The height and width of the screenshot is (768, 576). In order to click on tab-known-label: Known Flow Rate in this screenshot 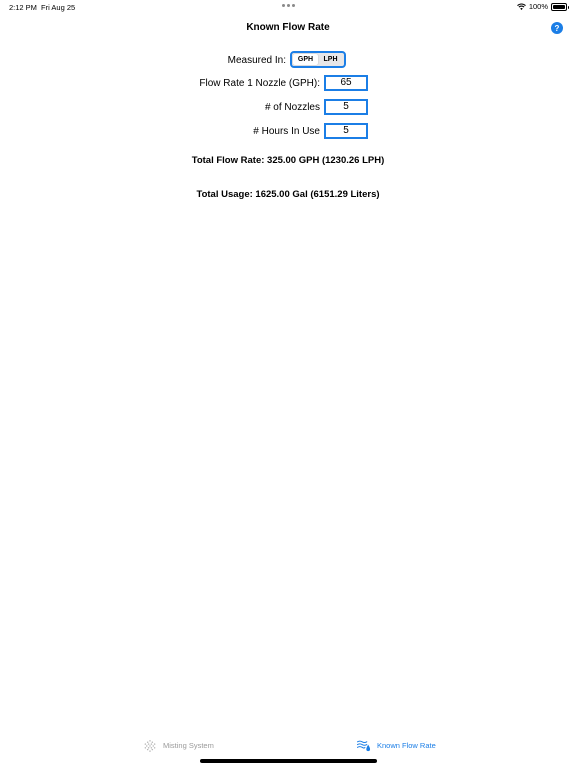, I will do `click(406, 745)`.